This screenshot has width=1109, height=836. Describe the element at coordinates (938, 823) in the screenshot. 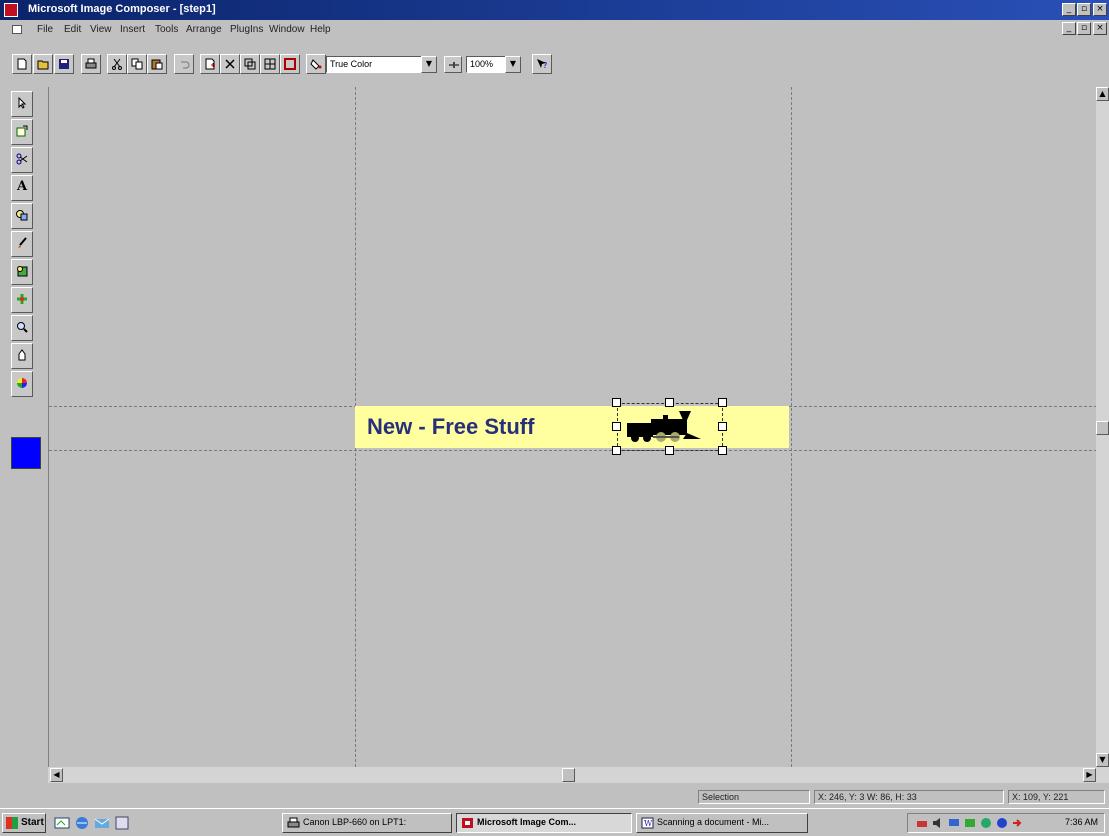

I see `tray-volume-icon` at that location.